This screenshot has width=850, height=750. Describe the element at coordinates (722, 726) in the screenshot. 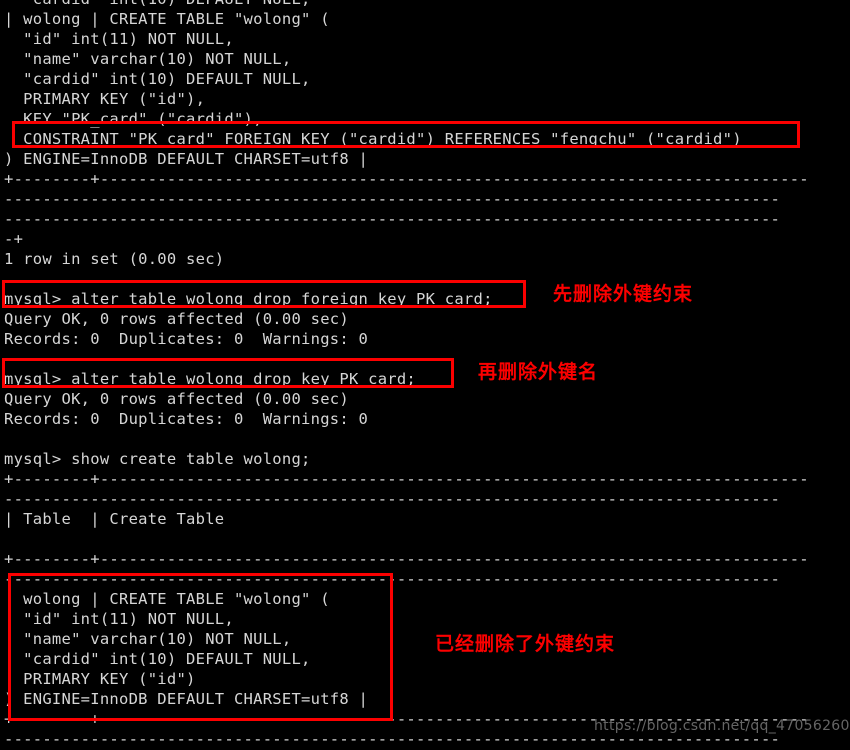

I see `watermark-url: https://blog.csdn.net/qq_47056260` at that location.